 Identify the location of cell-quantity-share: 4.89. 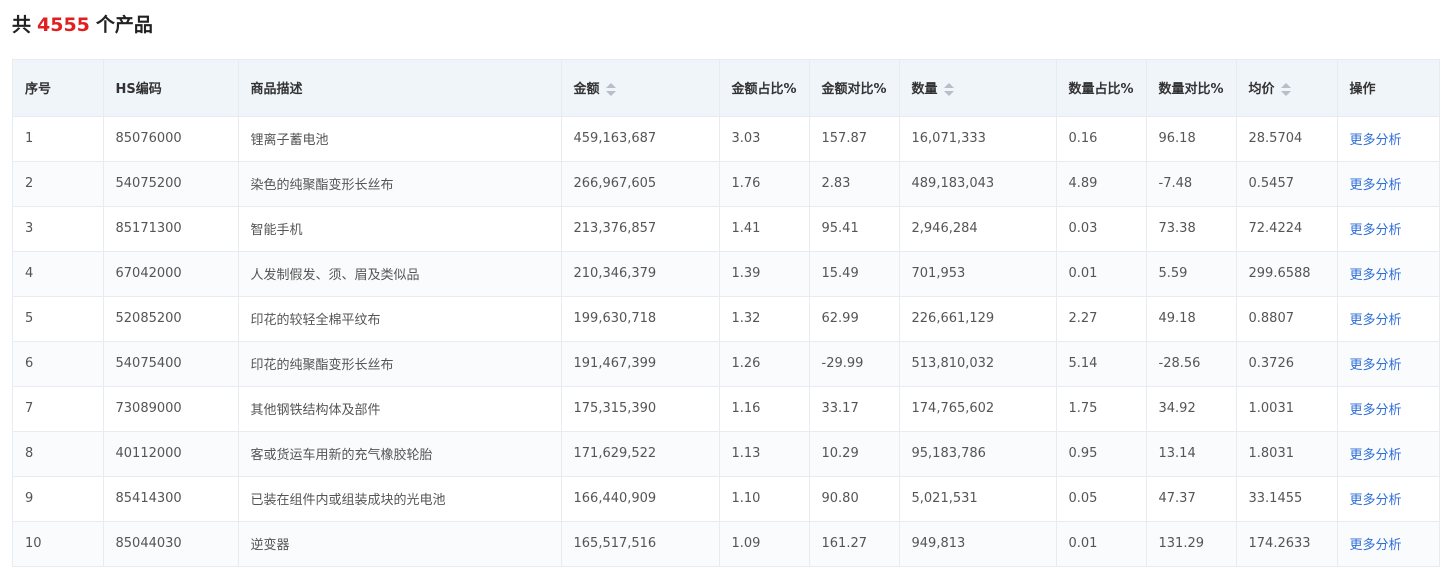
(1101, 184).